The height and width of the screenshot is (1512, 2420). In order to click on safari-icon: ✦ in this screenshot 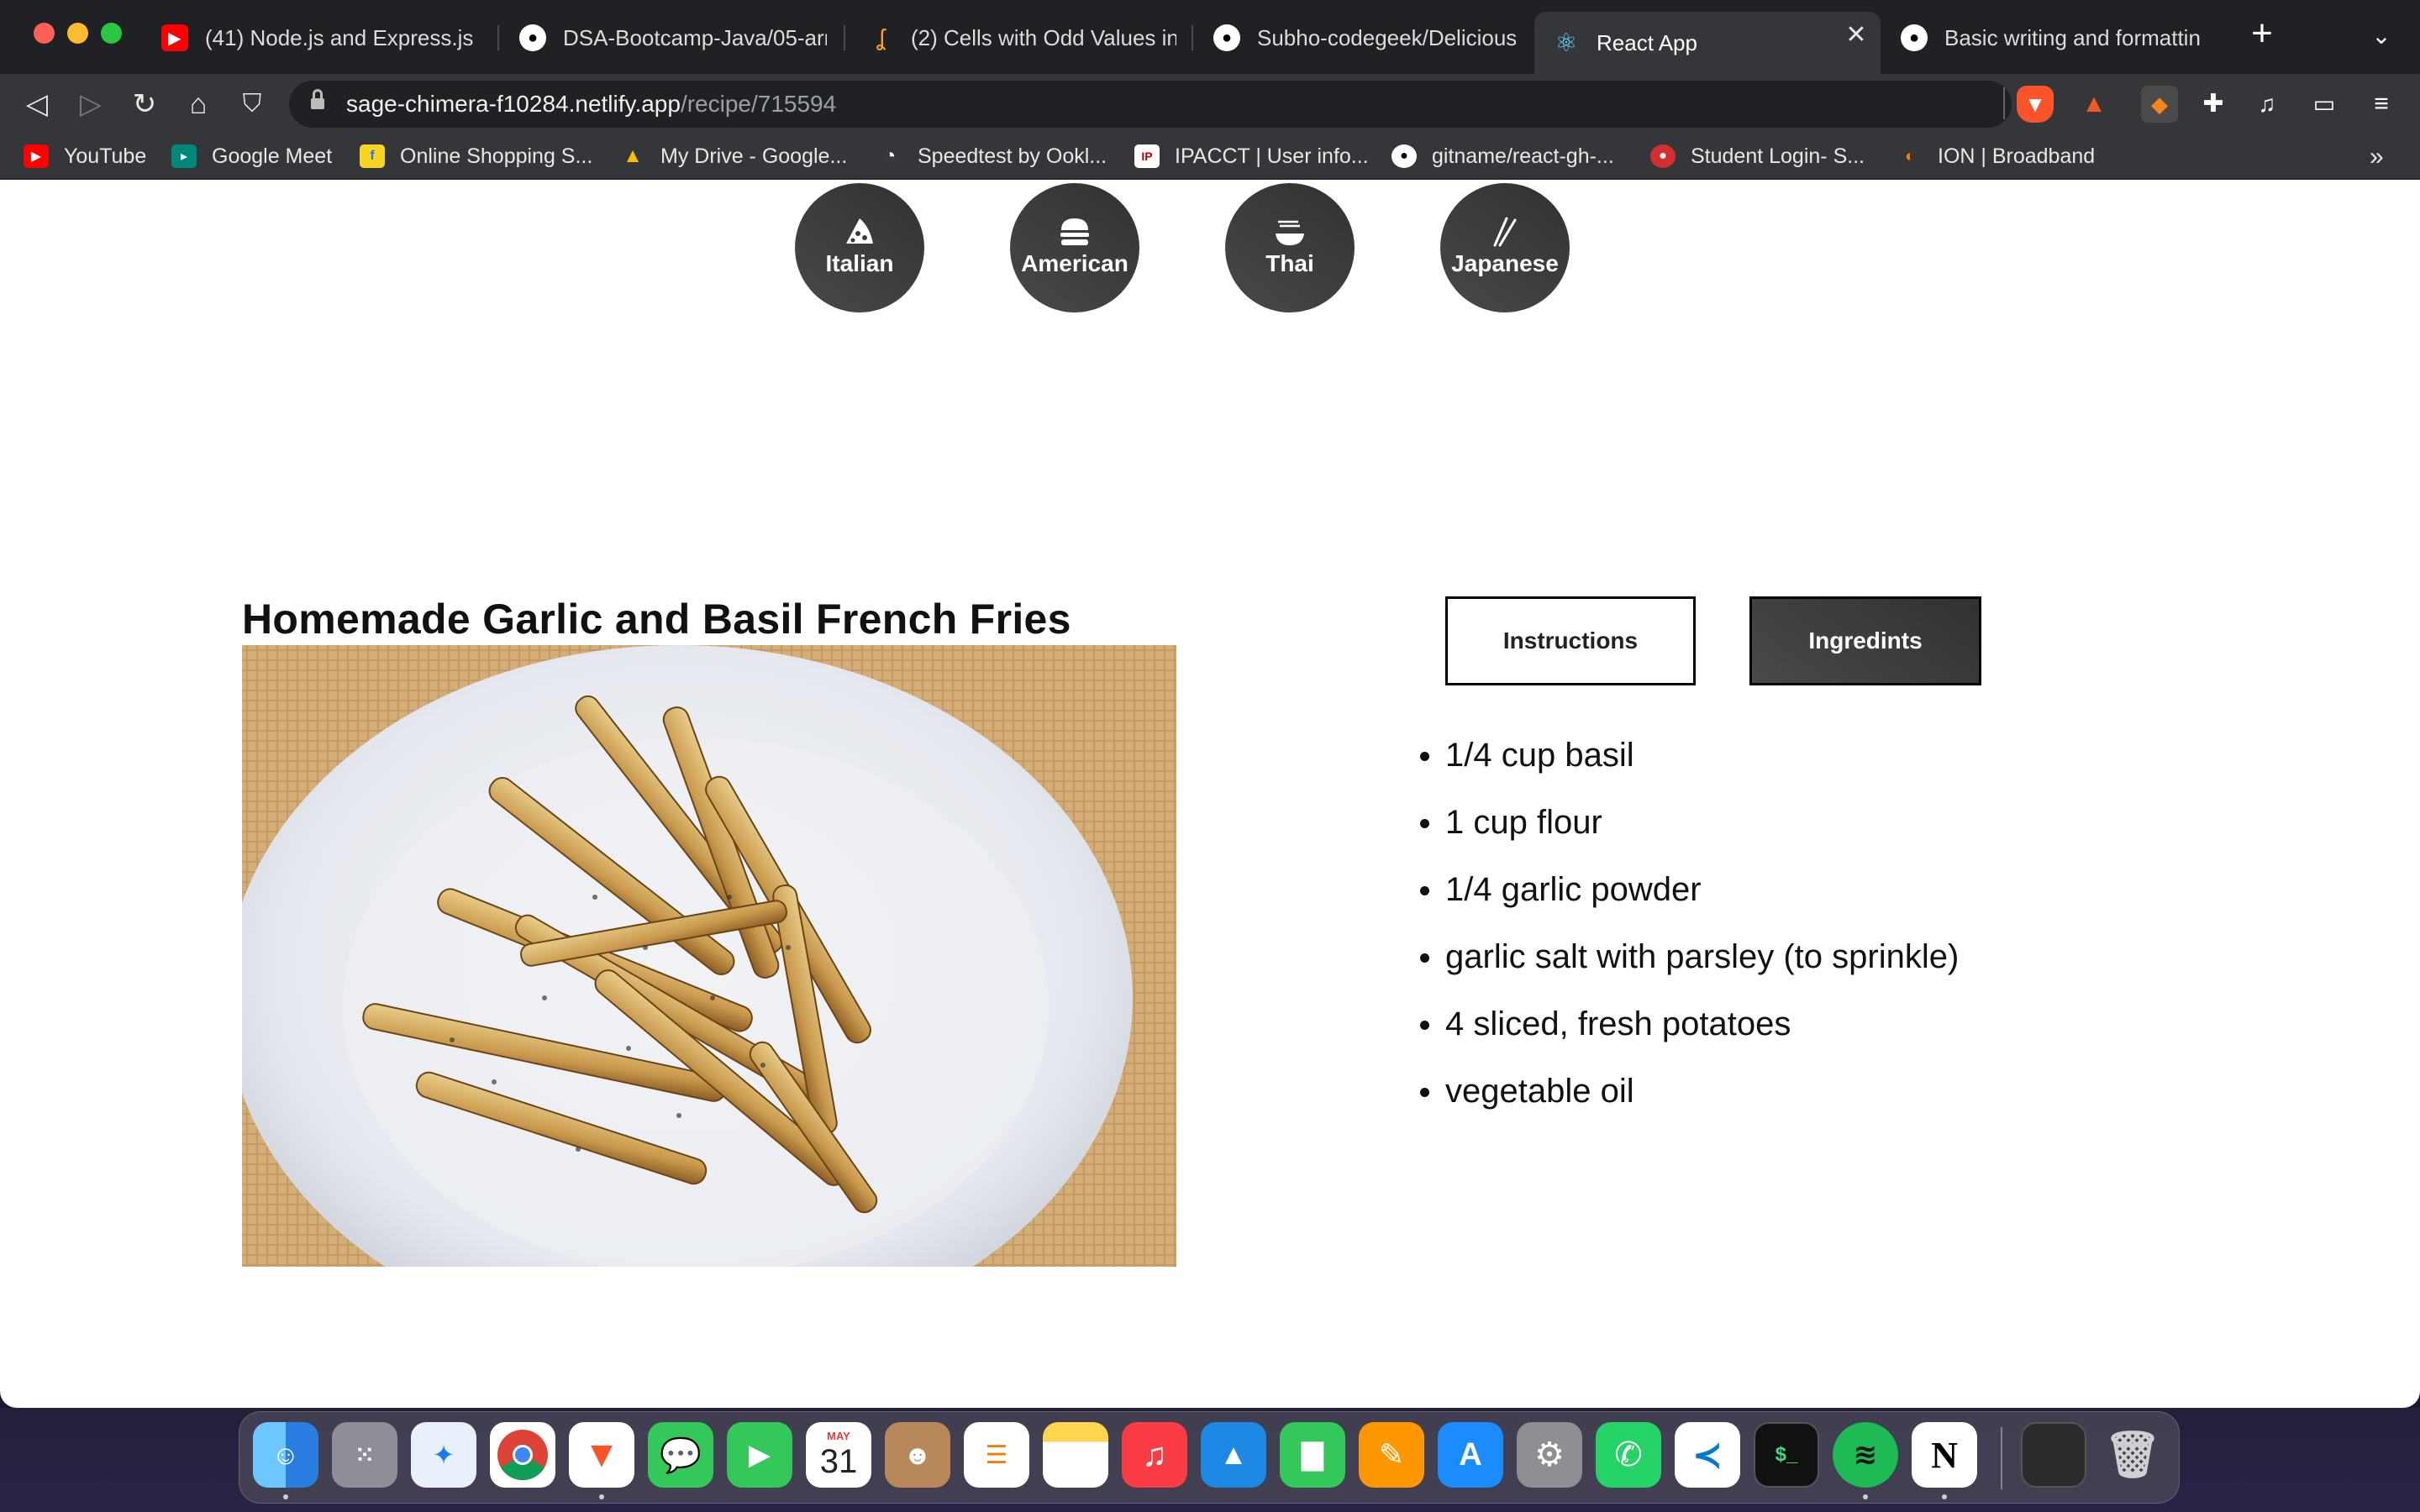, I will do `click(443, 1455)`.